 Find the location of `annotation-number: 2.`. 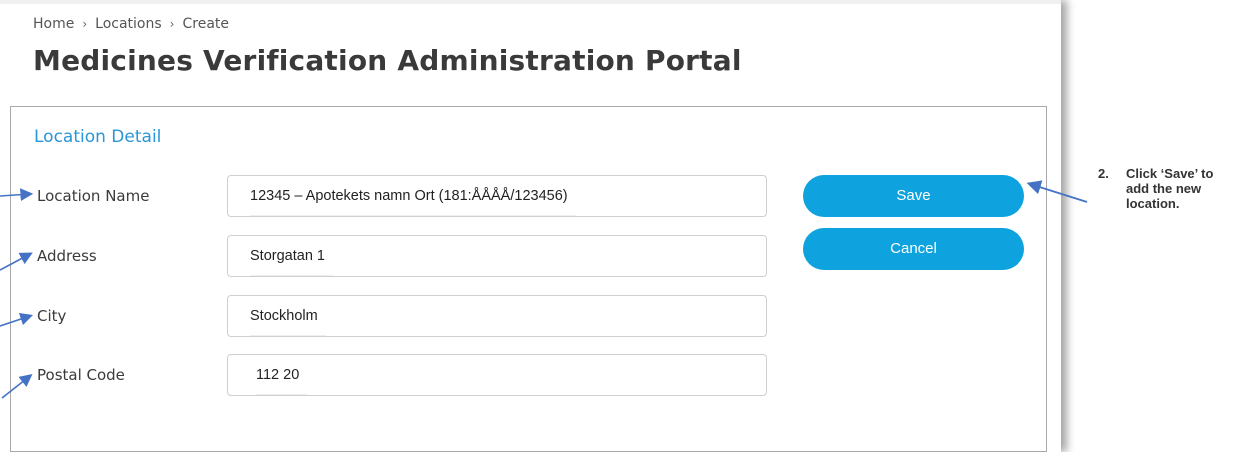

annotation-number: 2. is located at coordinates (1103, 173).